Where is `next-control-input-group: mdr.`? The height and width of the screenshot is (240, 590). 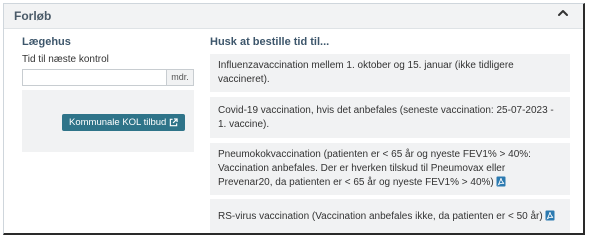 next-control-input-group: mdr. is located at coordinates (108, 77).